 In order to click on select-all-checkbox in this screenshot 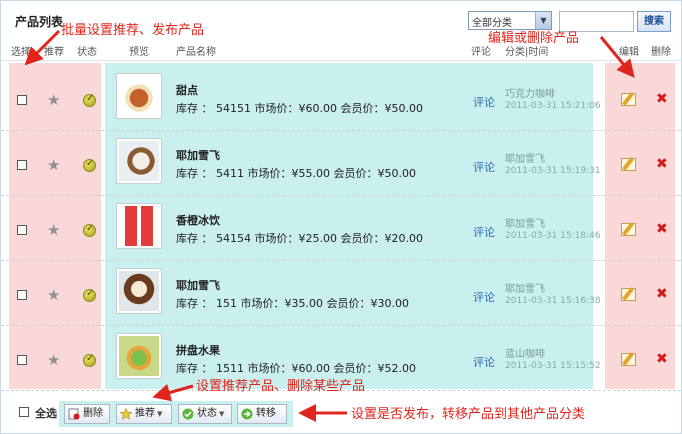, I will do `click(24, 412)`.